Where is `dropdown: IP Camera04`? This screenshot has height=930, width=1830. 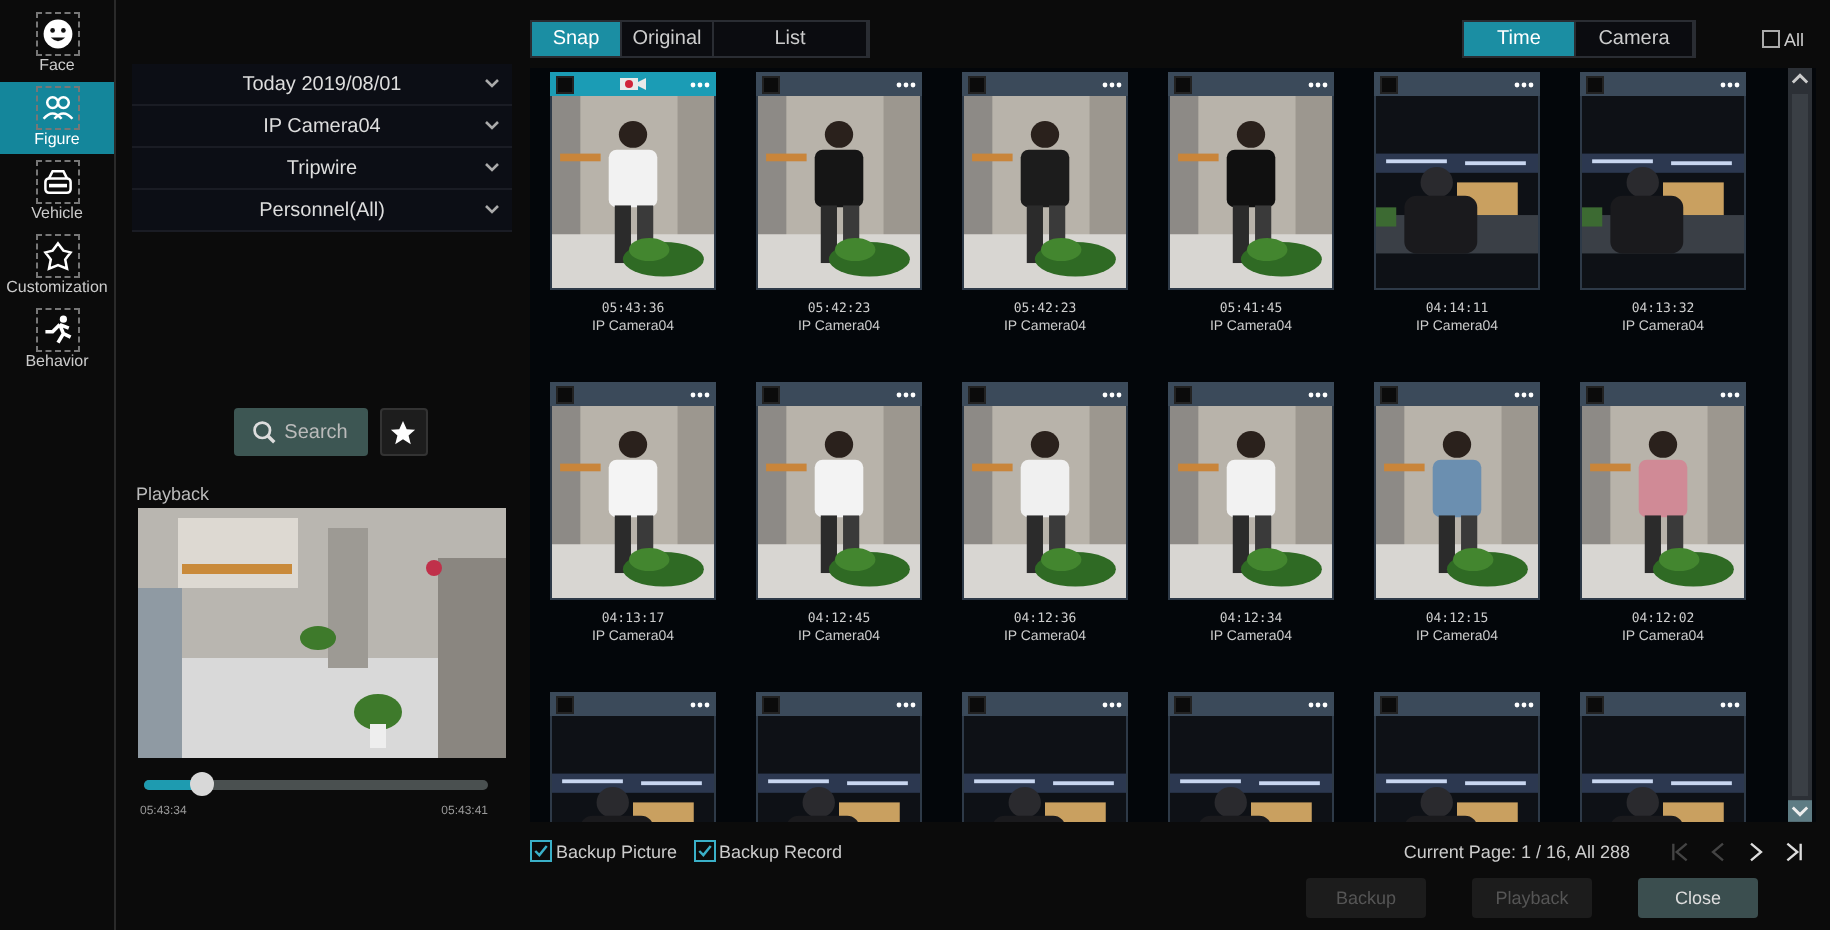
dropdown: IP Camera04 is located at coordinates (322, 127).